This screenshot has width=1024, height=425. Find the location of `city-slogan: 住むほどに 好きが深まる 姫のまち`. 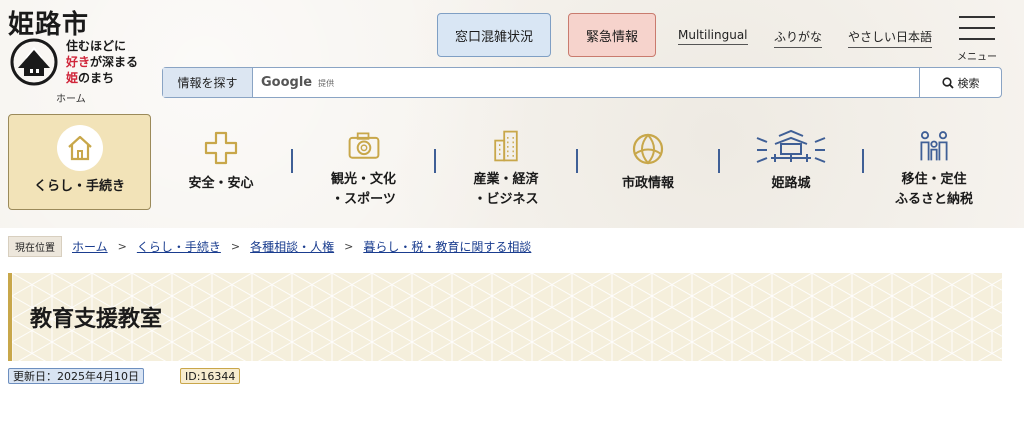

city-slogan: 住むほどに 好きが深まる 姫のまち is located at coordinates (102, 62).